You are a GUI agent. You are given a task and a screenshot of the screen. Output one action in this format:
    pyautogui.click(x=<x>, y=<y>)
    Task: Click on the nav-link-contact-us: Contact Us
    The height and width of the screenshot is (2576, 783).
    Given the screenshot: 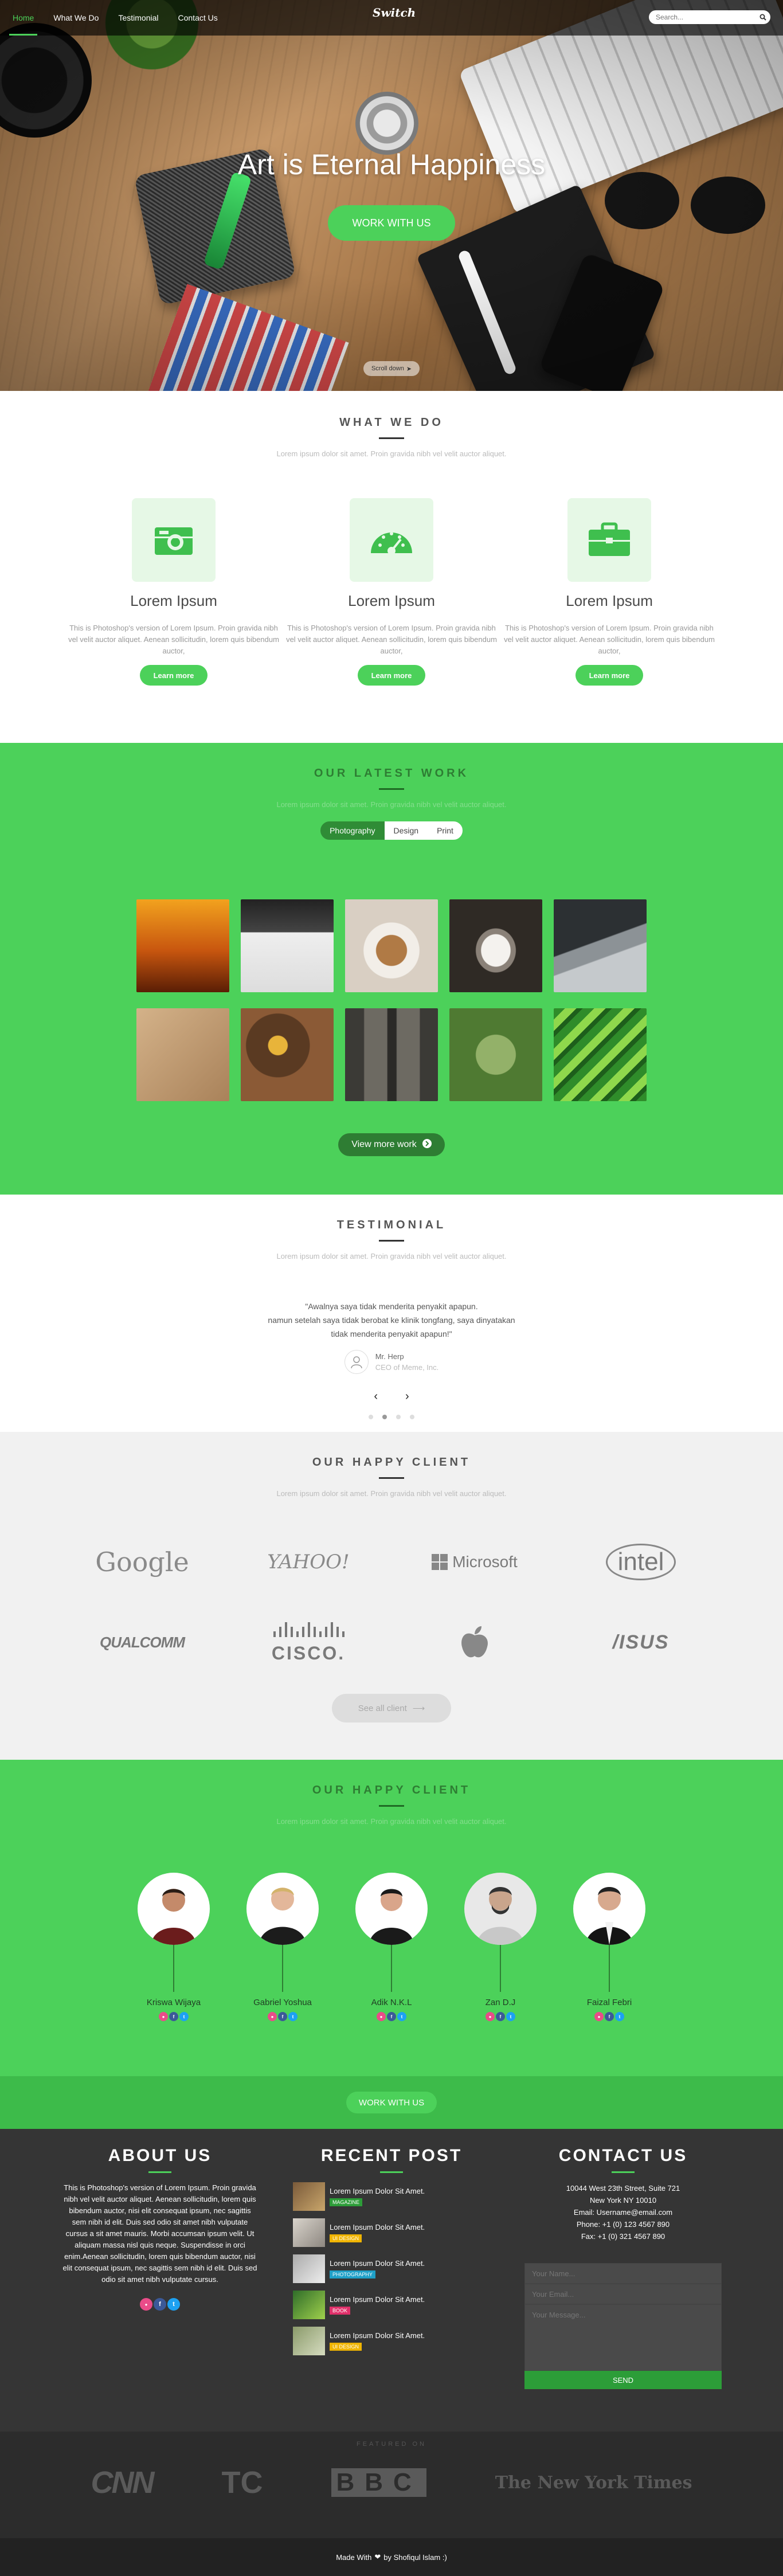 What is the action you would take?
    pyautogui.click(x=198, y=18)
    